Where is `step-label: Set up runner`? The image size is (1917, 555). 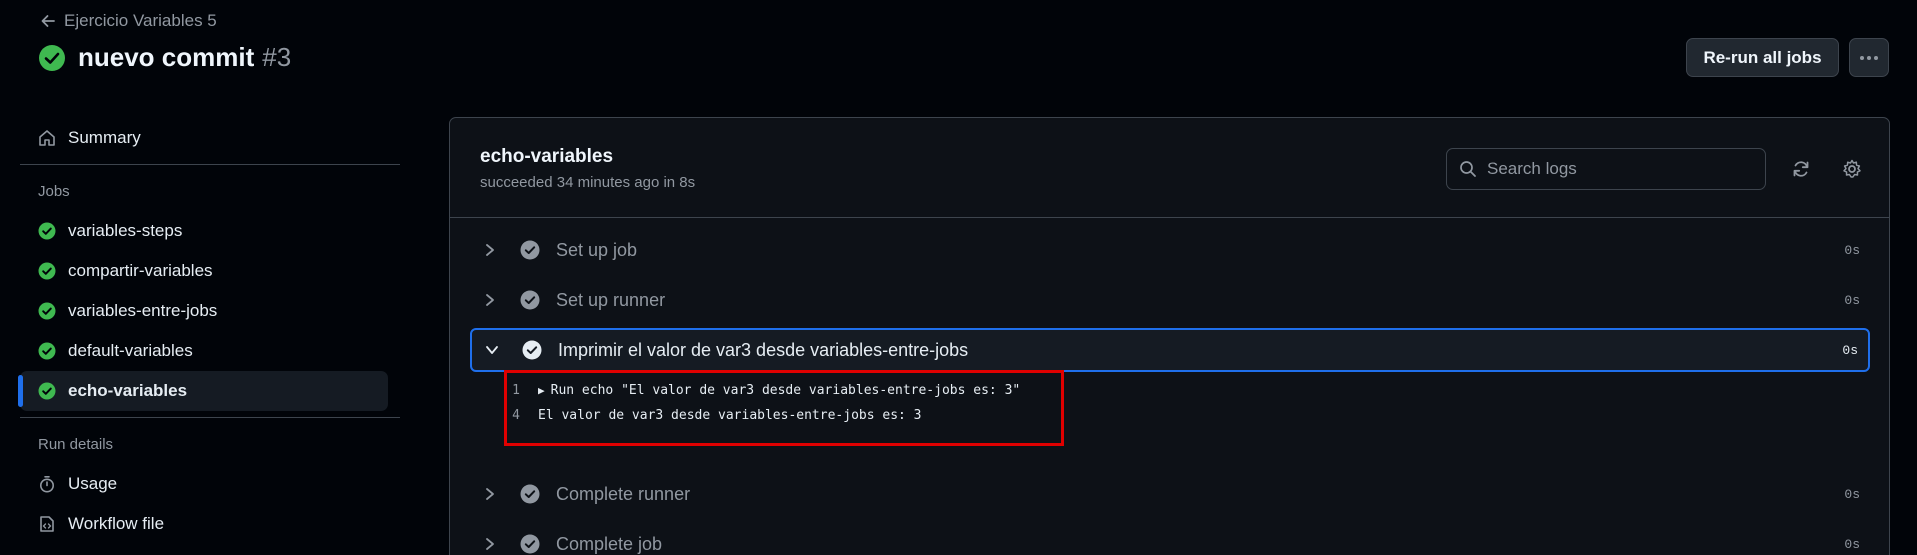 step-label: Set up runner is located at coordinates (611, 299).